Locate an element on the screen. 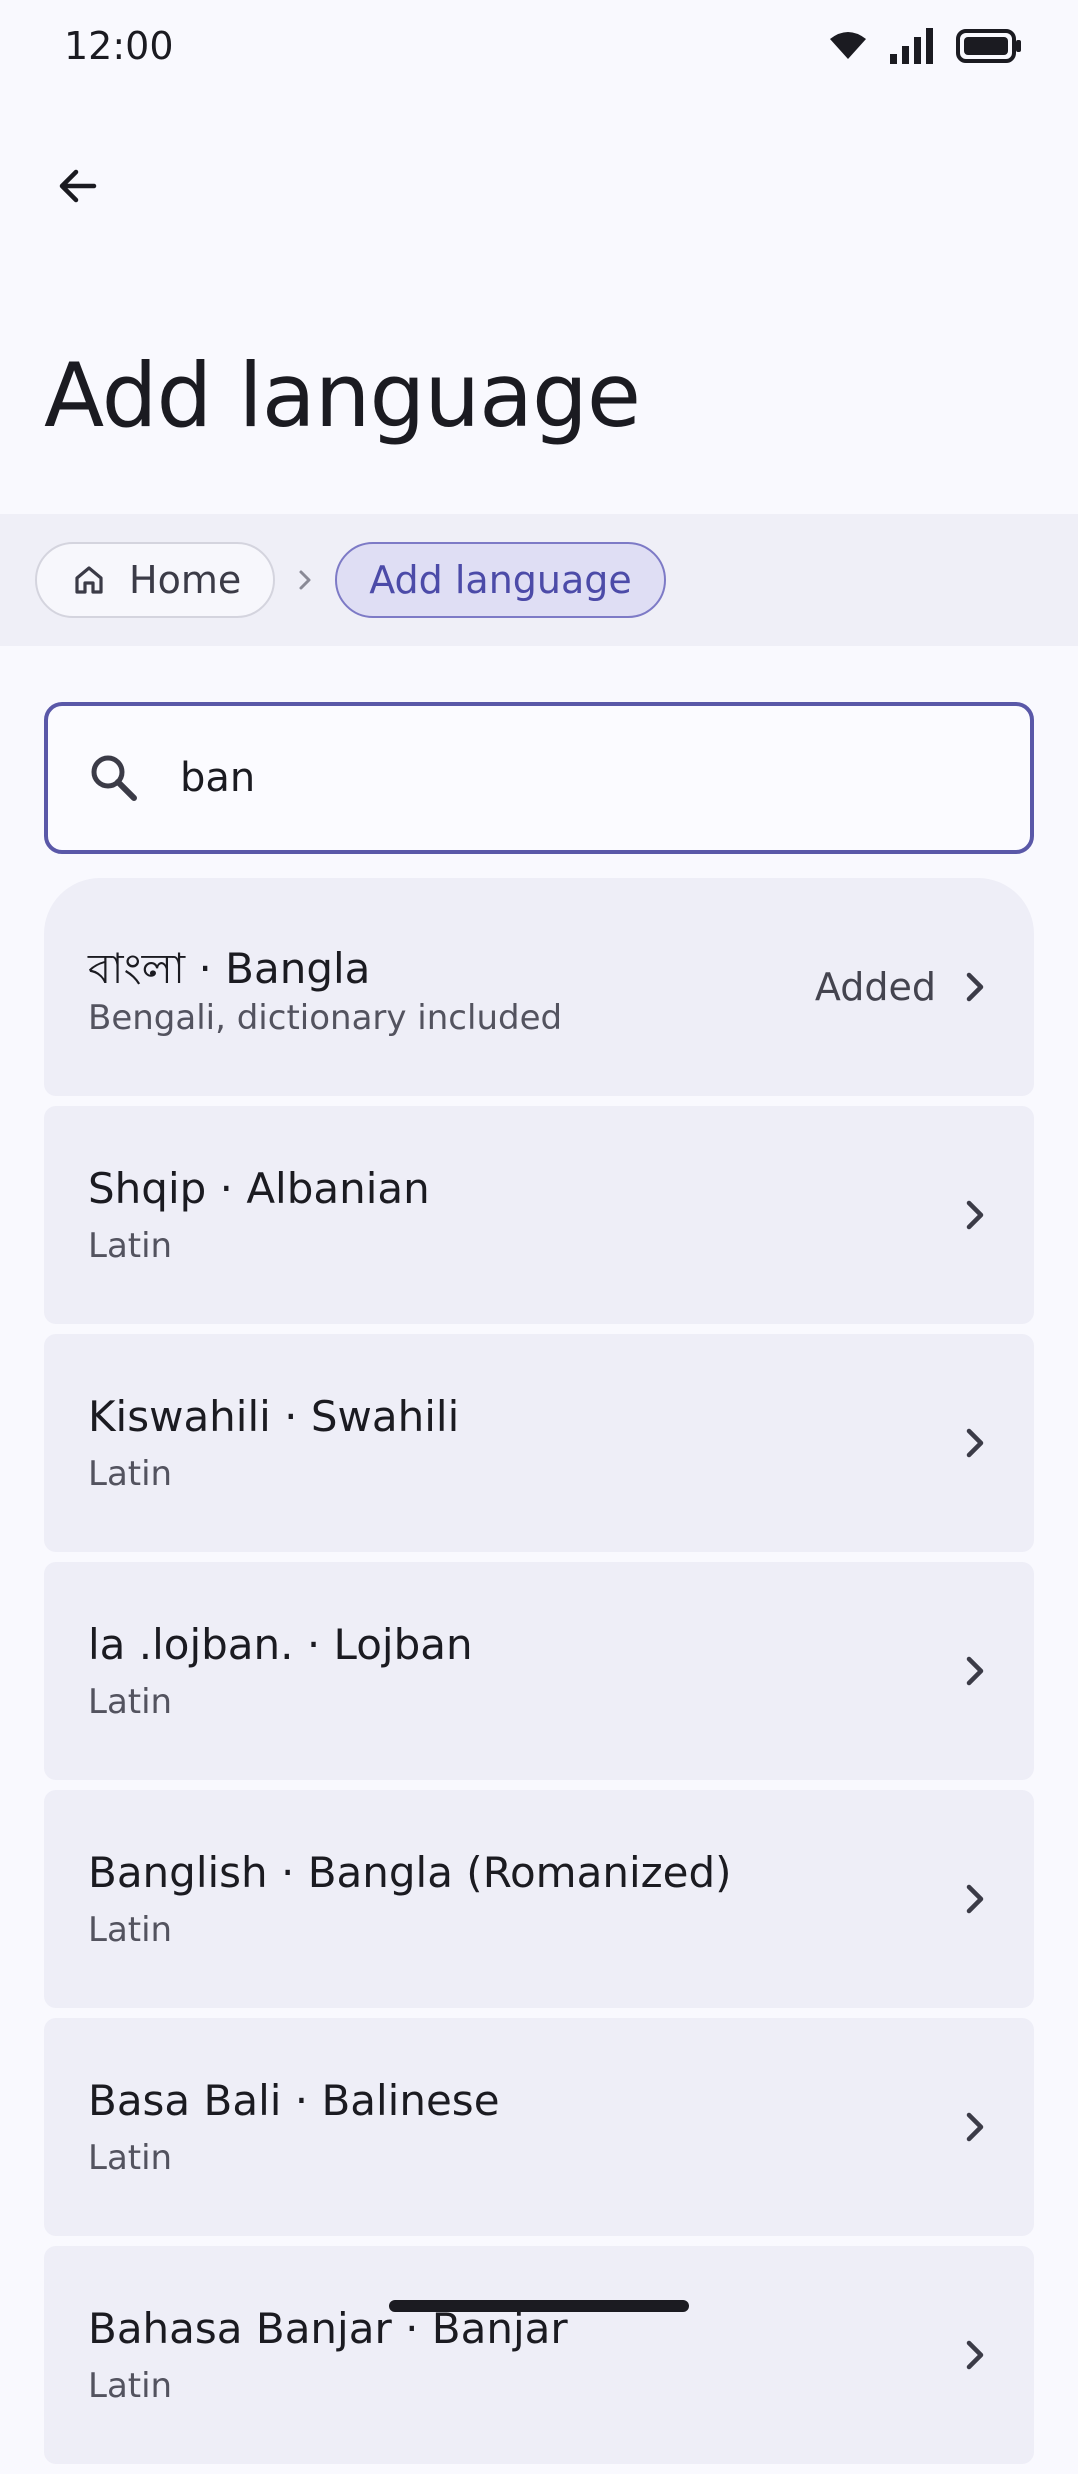 This screenshot has width=1078, height=2474. back-button is located at coordinates (78, 188).